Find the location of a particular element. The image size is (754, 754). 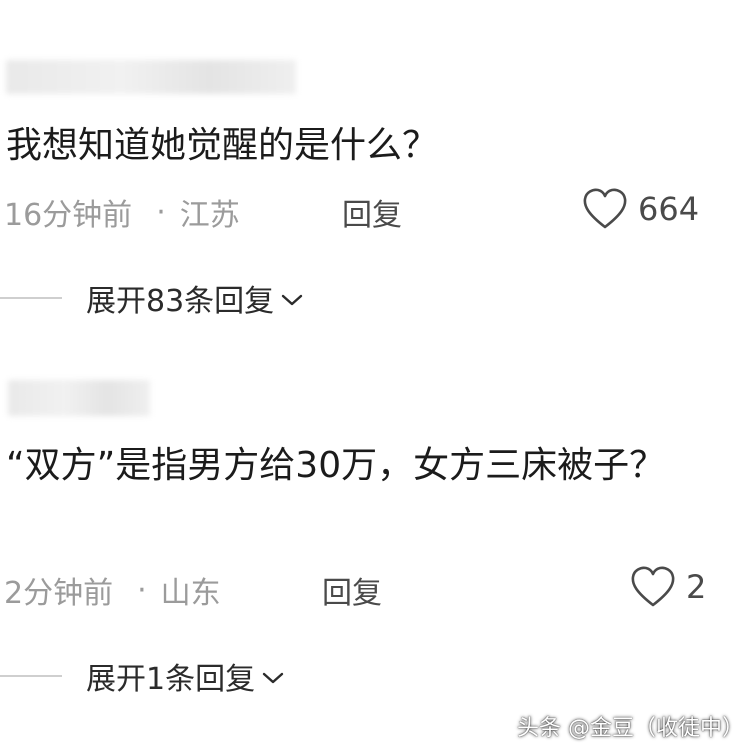

expand-replies-button: 展开1条回复 is located at coordinates (142, 676).